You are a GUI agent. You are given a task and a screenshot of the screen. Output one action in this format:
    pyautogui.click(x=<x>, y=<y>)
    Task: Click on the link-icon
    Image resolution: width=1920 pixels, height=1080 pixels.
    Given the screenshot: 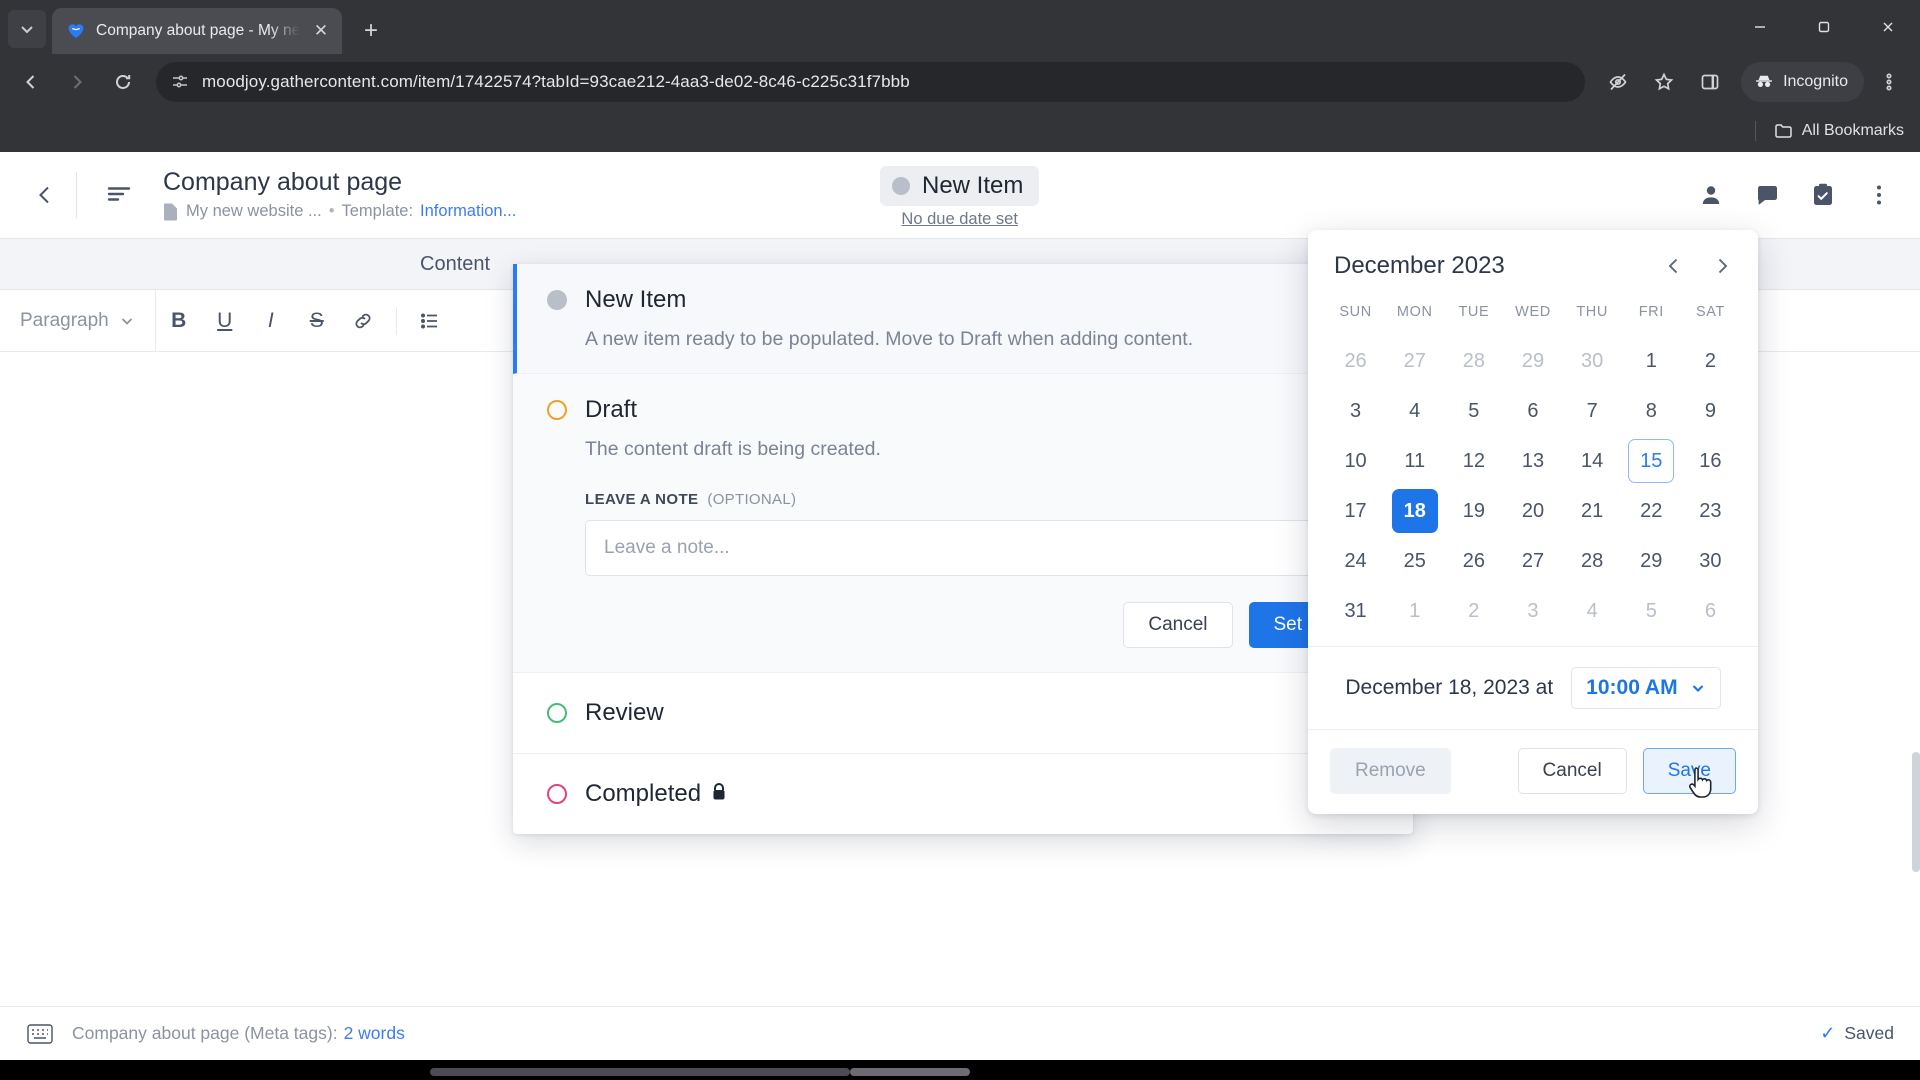 What is the action you would take?
    pyautogui.click(x=363, y=321)
    